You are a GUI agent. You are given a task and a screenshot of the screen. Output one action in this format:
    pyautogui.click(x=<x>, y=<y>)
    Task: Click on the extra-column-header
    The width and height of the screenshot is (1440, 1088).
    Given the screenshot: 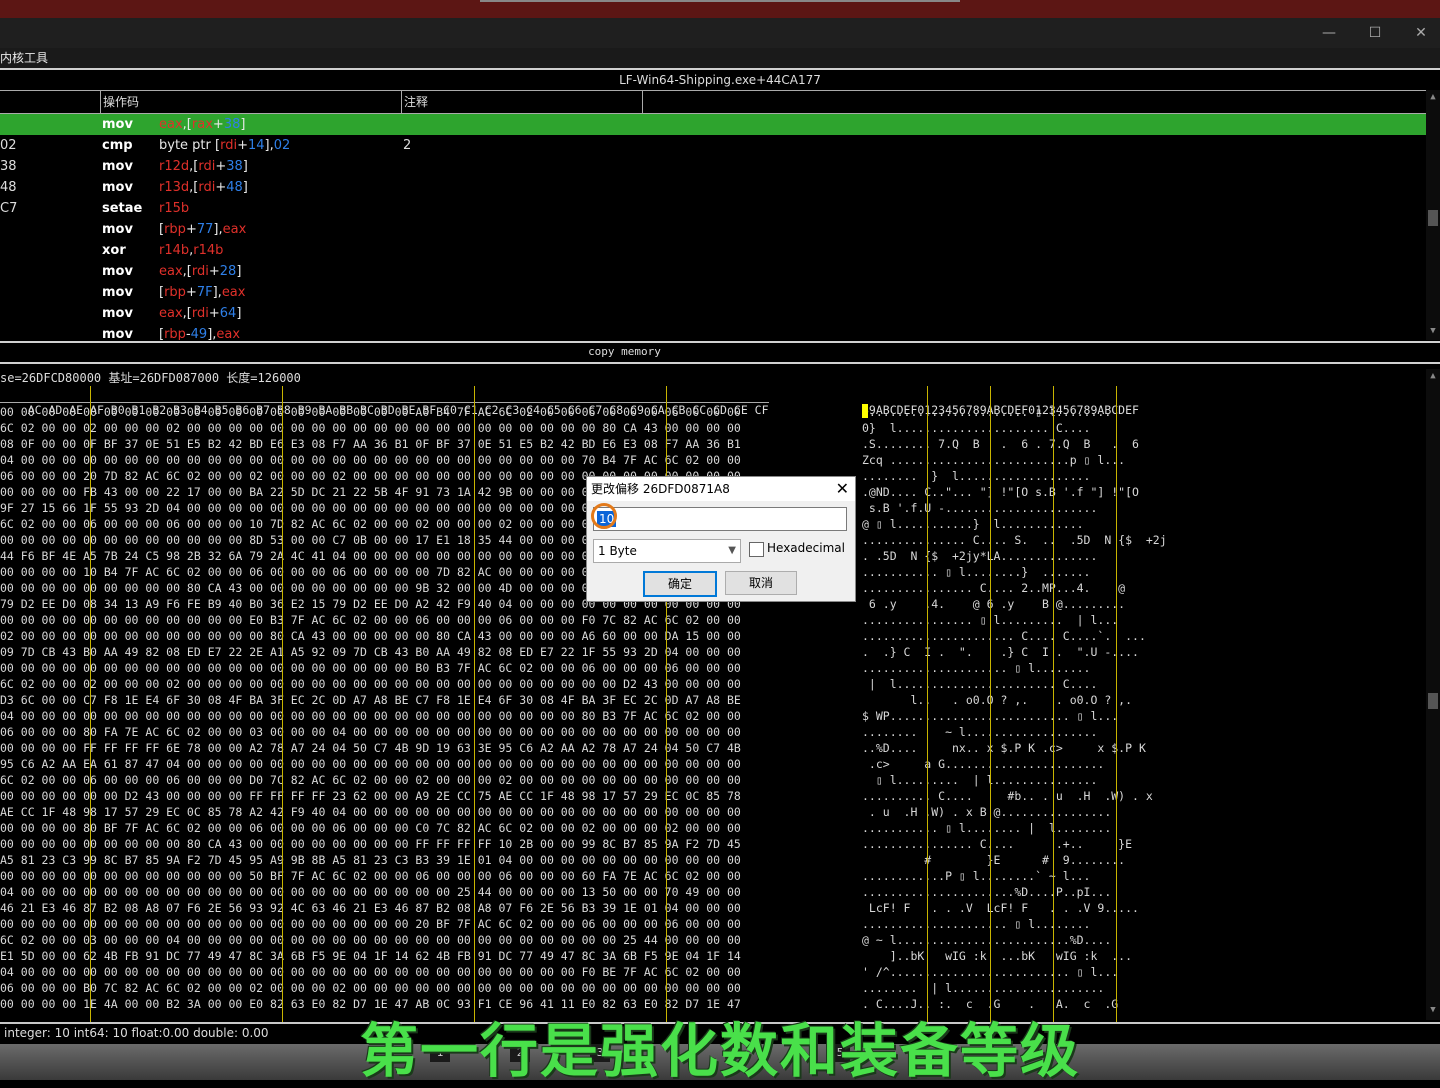 What is the action you would take?
    pyautogui.click(x=1033, y=102)
    